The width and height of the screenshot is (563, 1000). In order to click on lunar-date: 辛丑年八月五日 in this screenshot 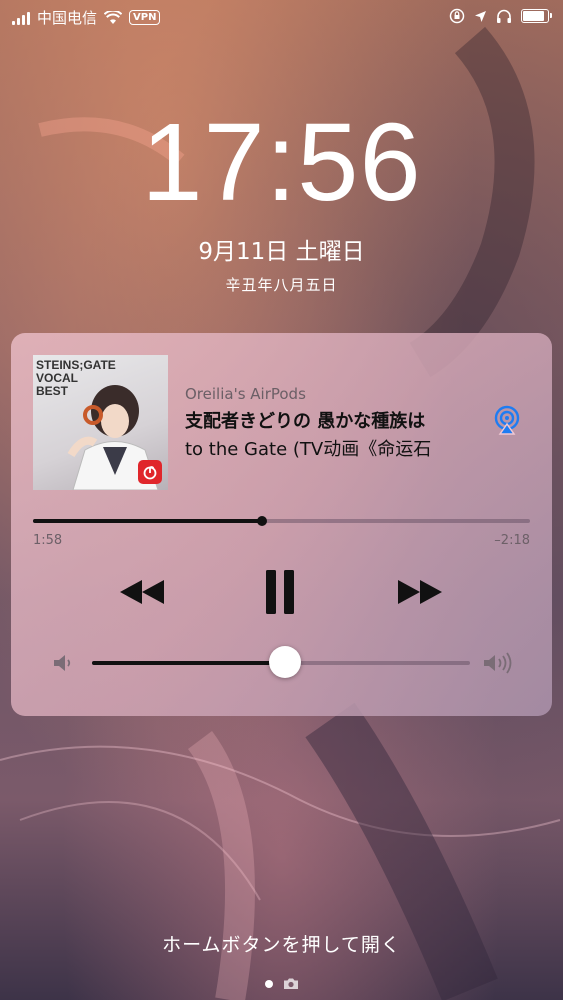, I will do `click(281, 285)`.